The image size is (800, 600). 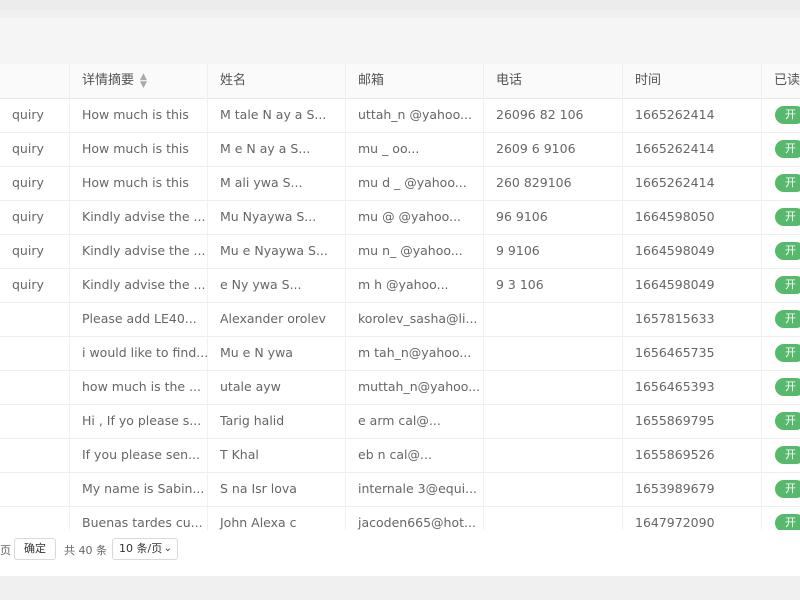 What do you see at coordinates (692, 387) in the screenshot?
I see `cell-time: 1656465393` at bounding box center [692, 387].